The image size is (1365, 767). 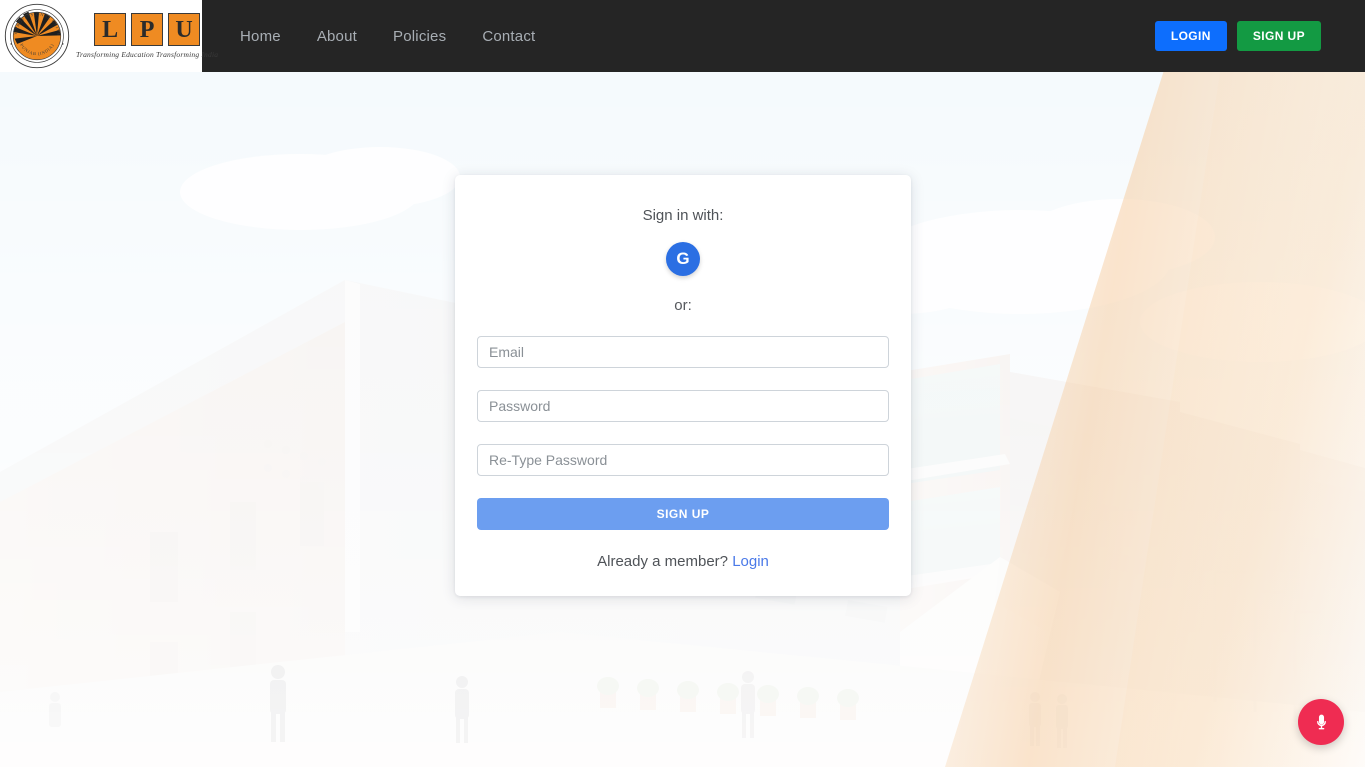 What do you see at coordinates (260, 36) in the screenshot?
I see `nav-link-home: Home` at bounding box center [260, 36].